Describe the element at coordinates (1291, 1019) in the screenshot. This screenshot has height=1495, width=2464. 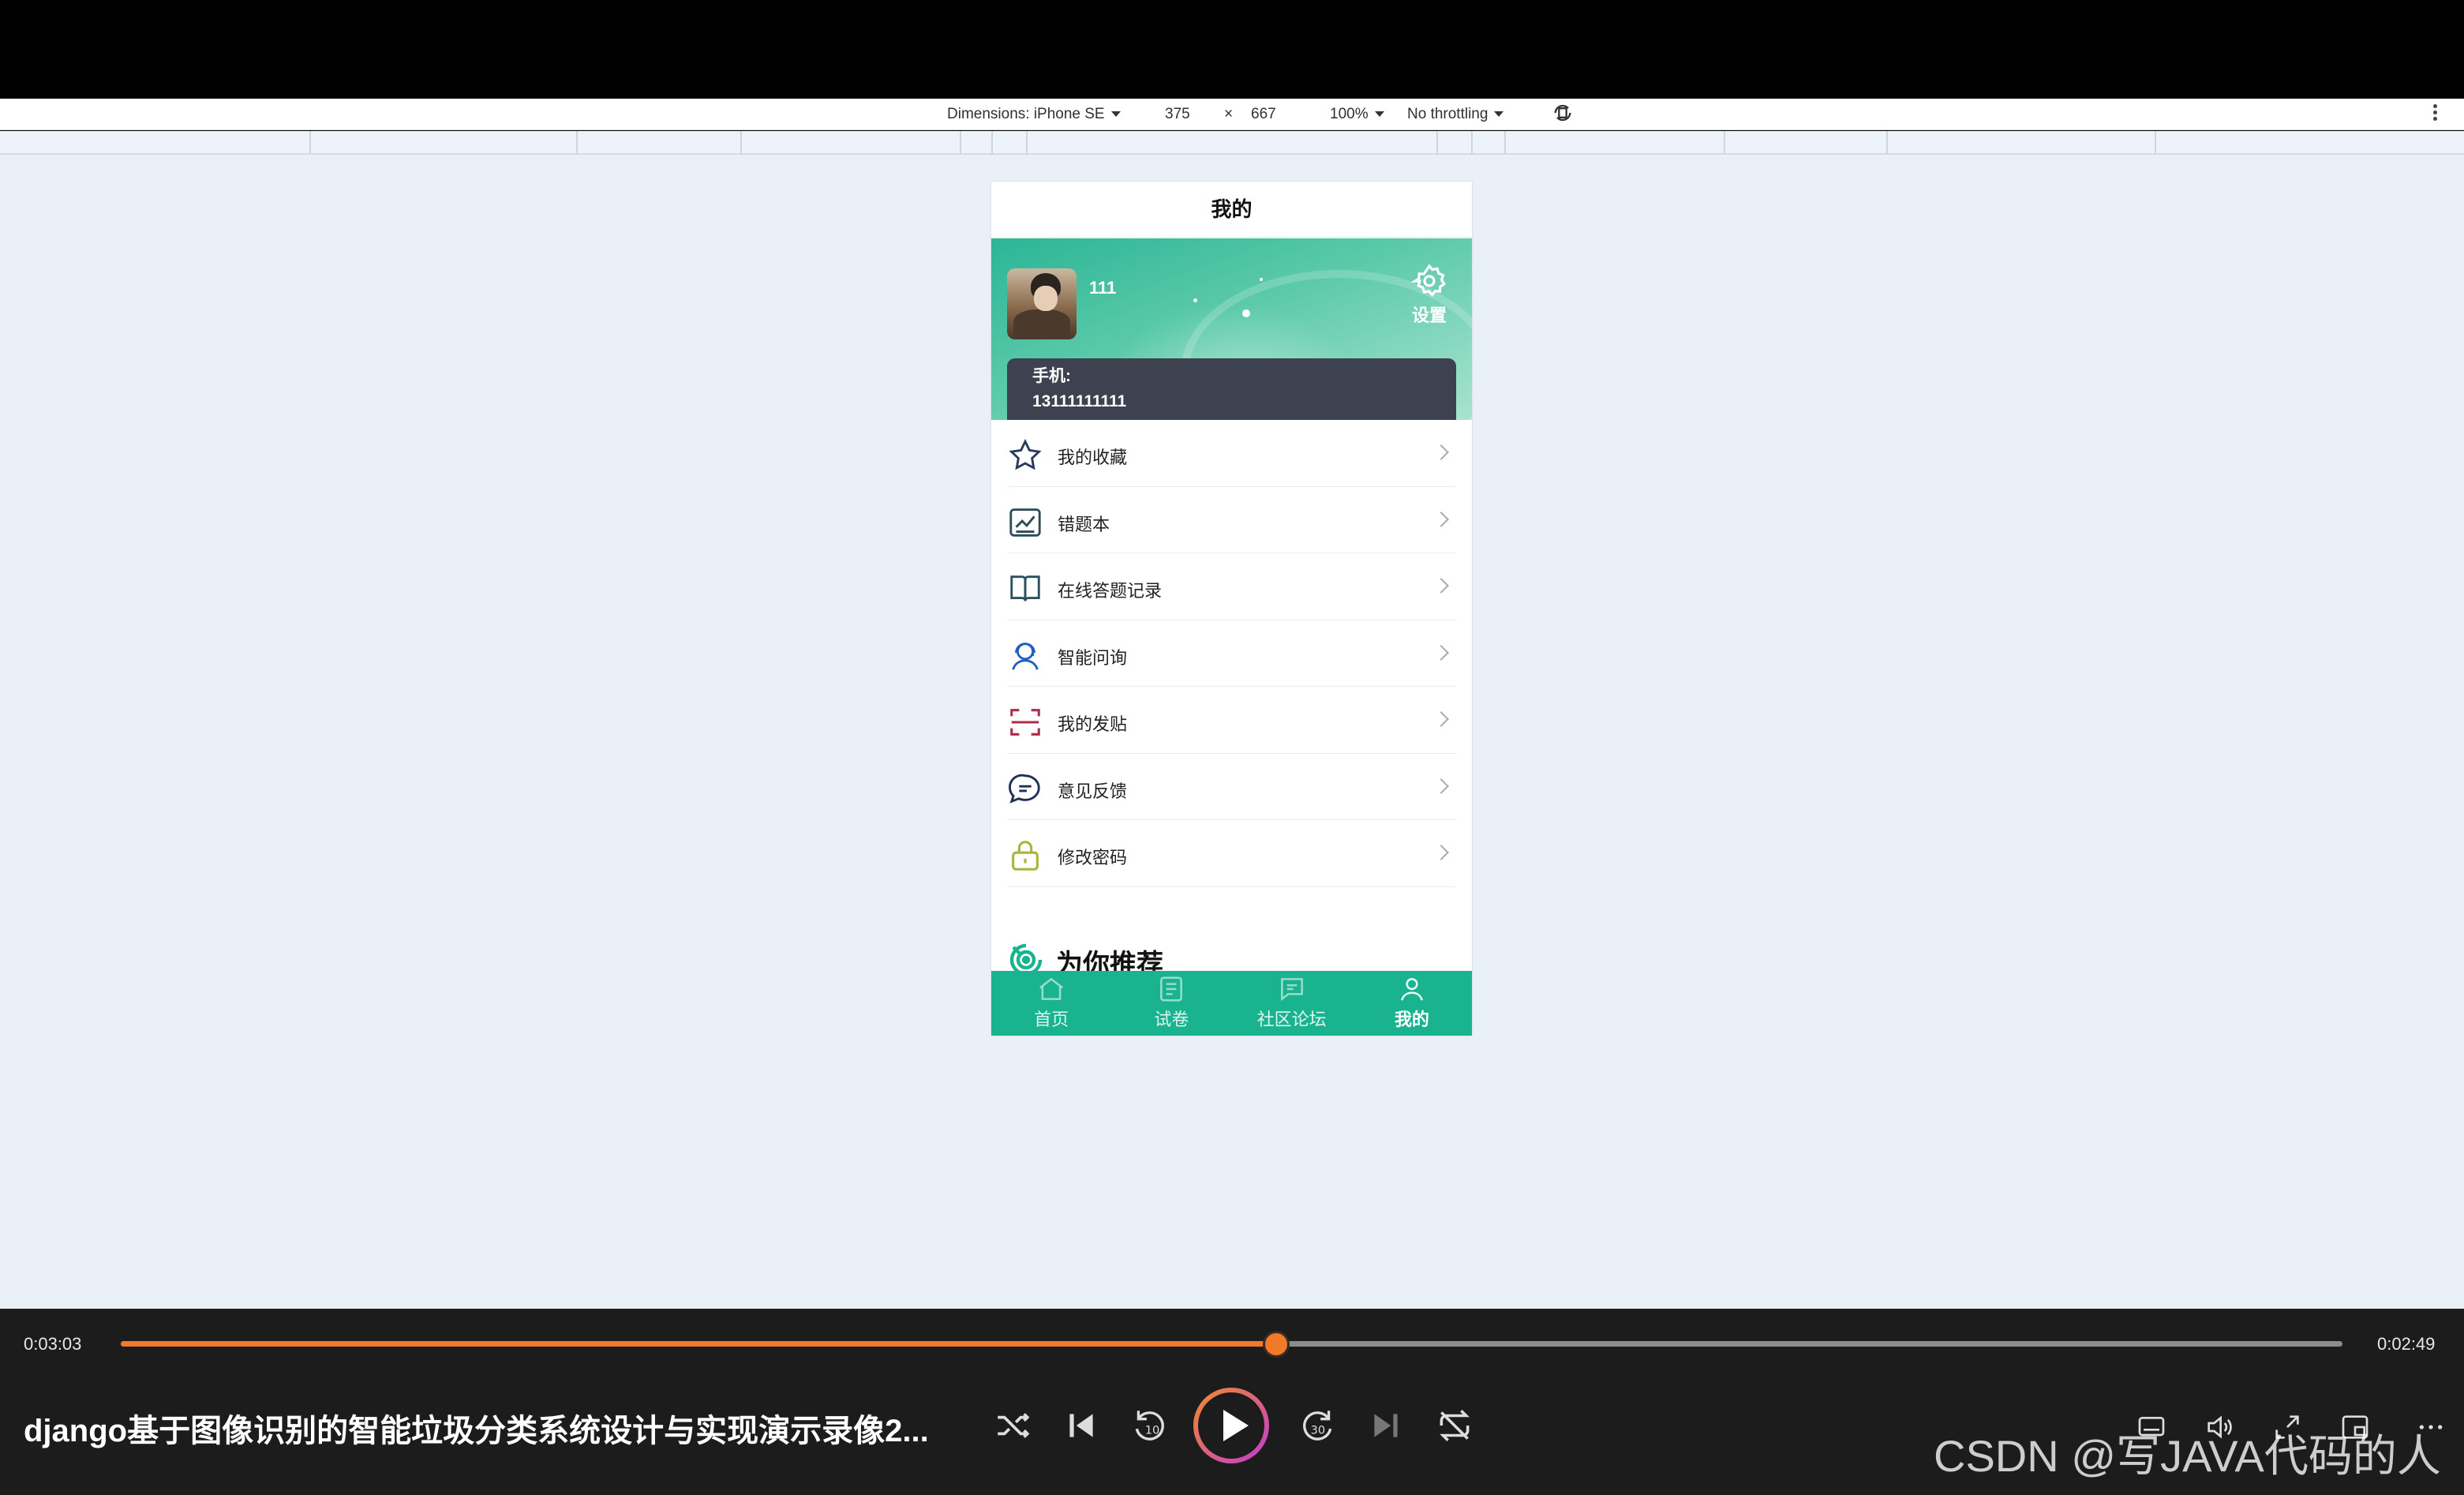
I see `tab-label: 社区论坛` at that location.